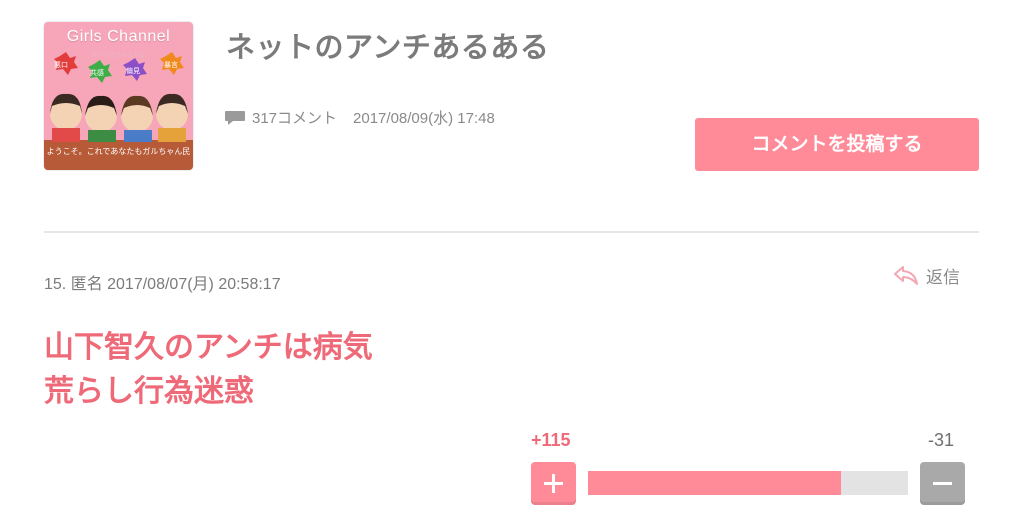 The height and width of the screenshot is (529, 1011). Describe the element at coordinates (551, 440) in the screenshot. I see `plus-vote-count: +115` at that location.